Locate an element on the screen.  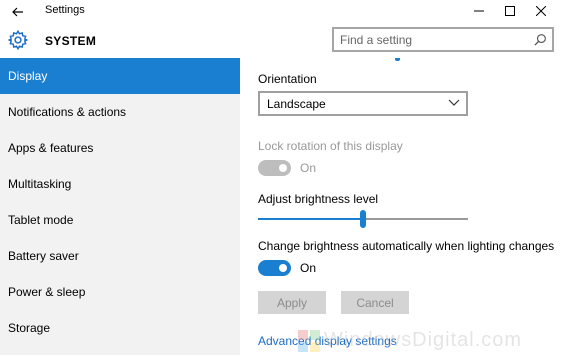
minimize-button is located at coordinates (479, 11).